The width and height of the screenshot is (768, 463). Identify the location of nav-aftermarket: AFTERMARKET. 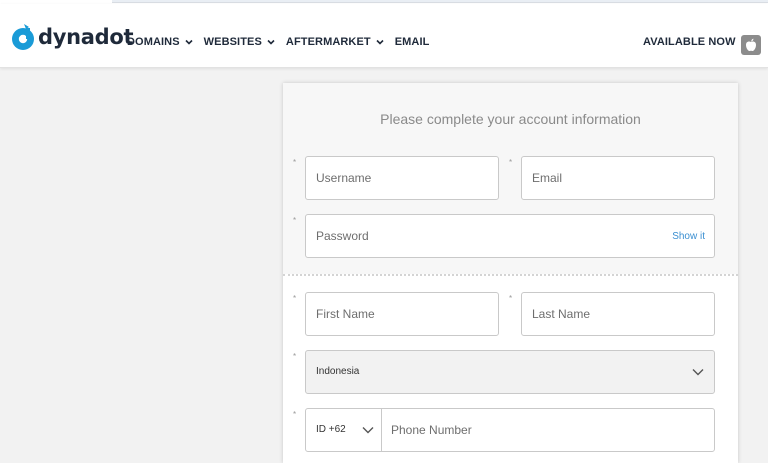
(335, 42).